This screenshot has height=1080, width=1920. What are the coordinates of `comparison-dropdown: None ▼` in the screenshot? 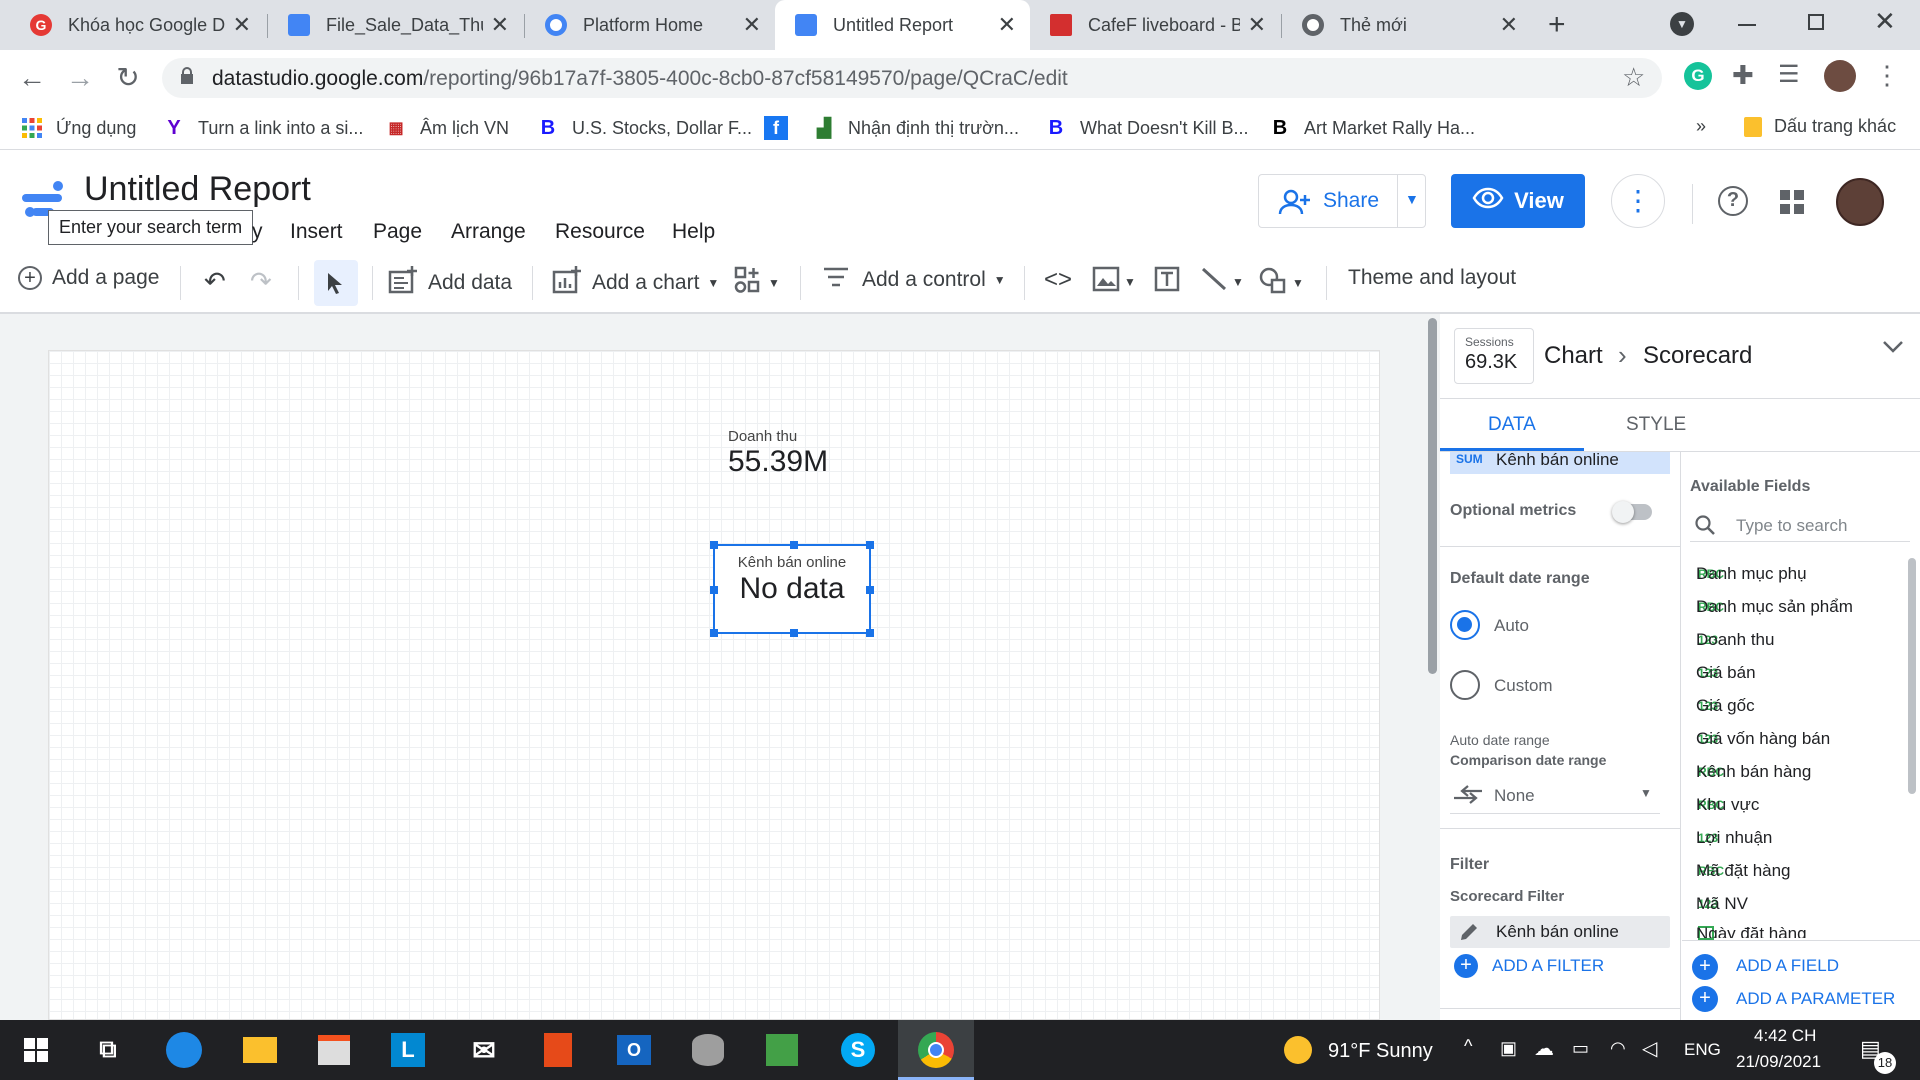 It's located at (1555, 797).